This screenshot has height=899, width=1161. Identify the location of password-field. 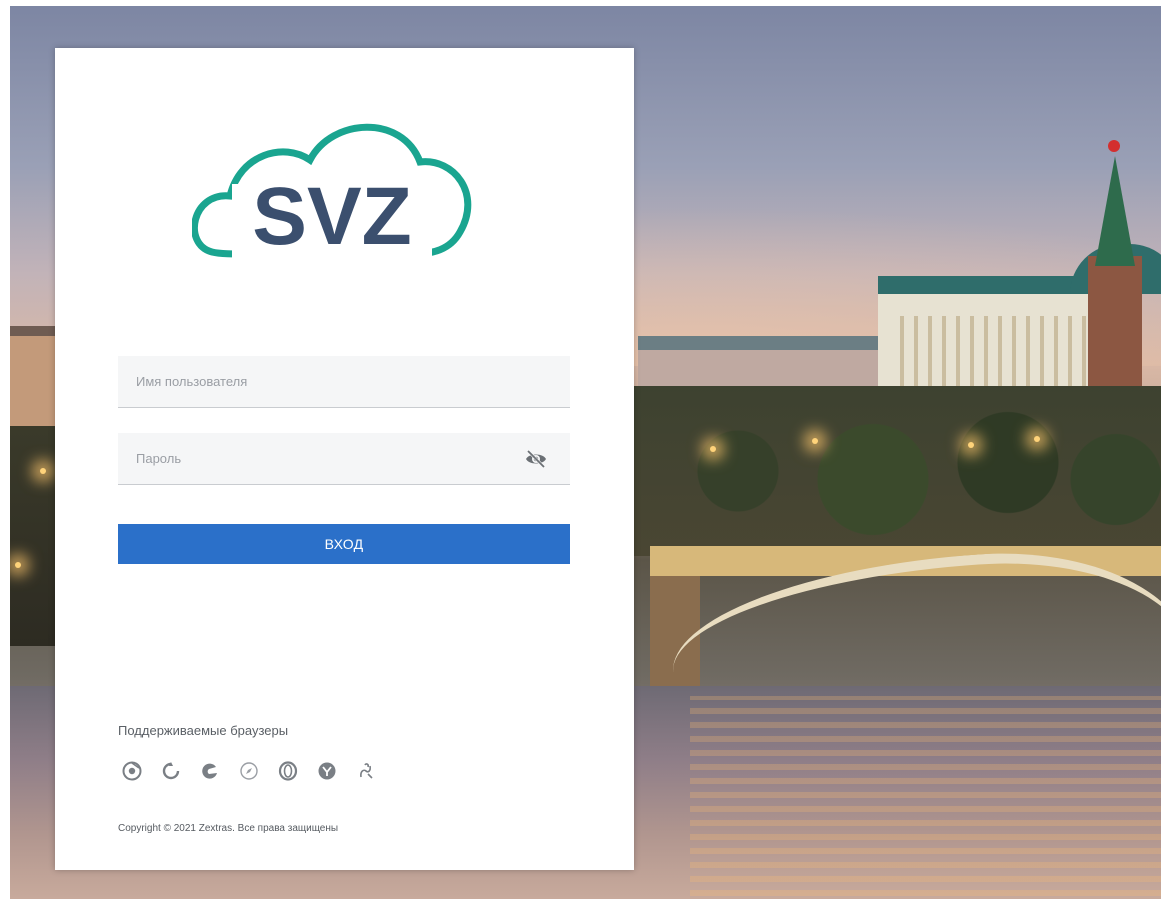
(344, 459).